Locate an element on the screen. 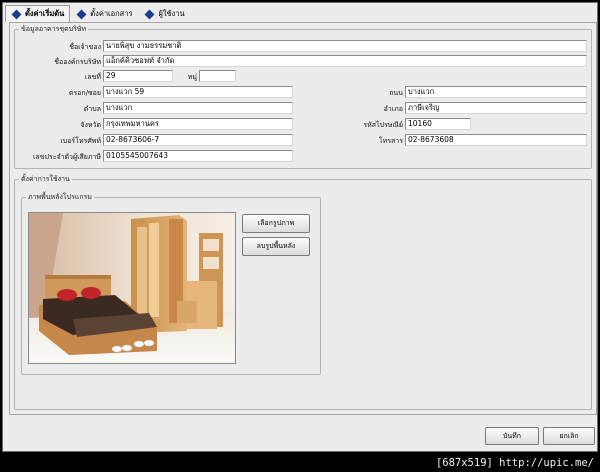  bedroom-photo is located at coordinates (132, 288).